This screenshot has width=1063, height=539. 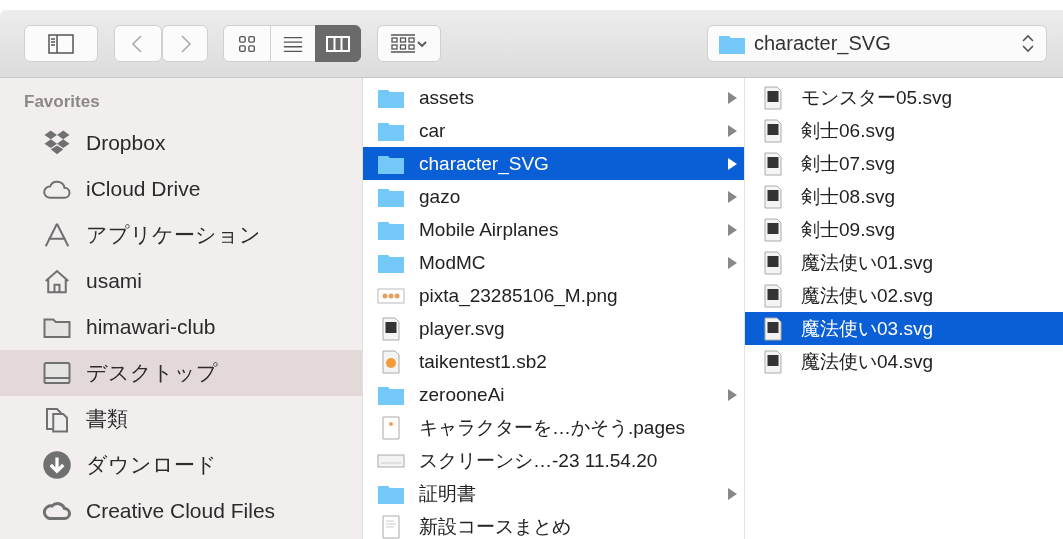 I want to click on arrange-button, so click(x=409, y=43).